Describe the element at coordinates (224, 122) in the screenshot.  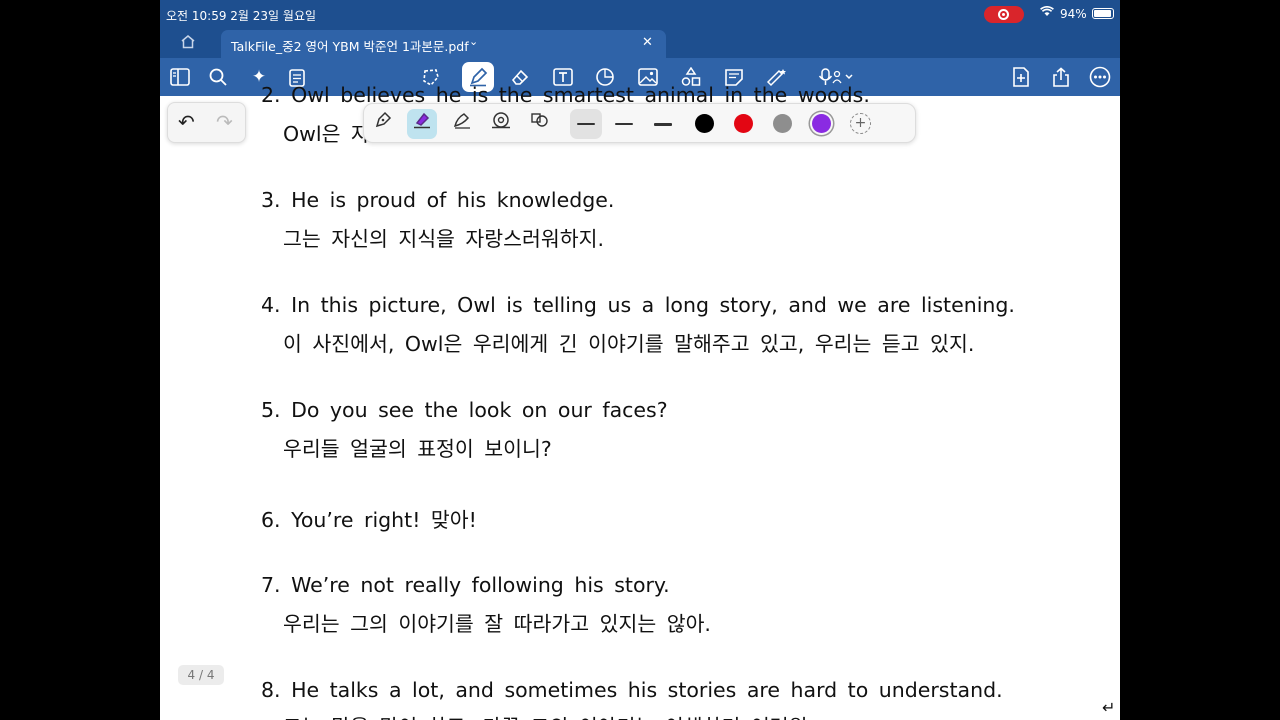
I see `redo-icon: ↷` at that location.